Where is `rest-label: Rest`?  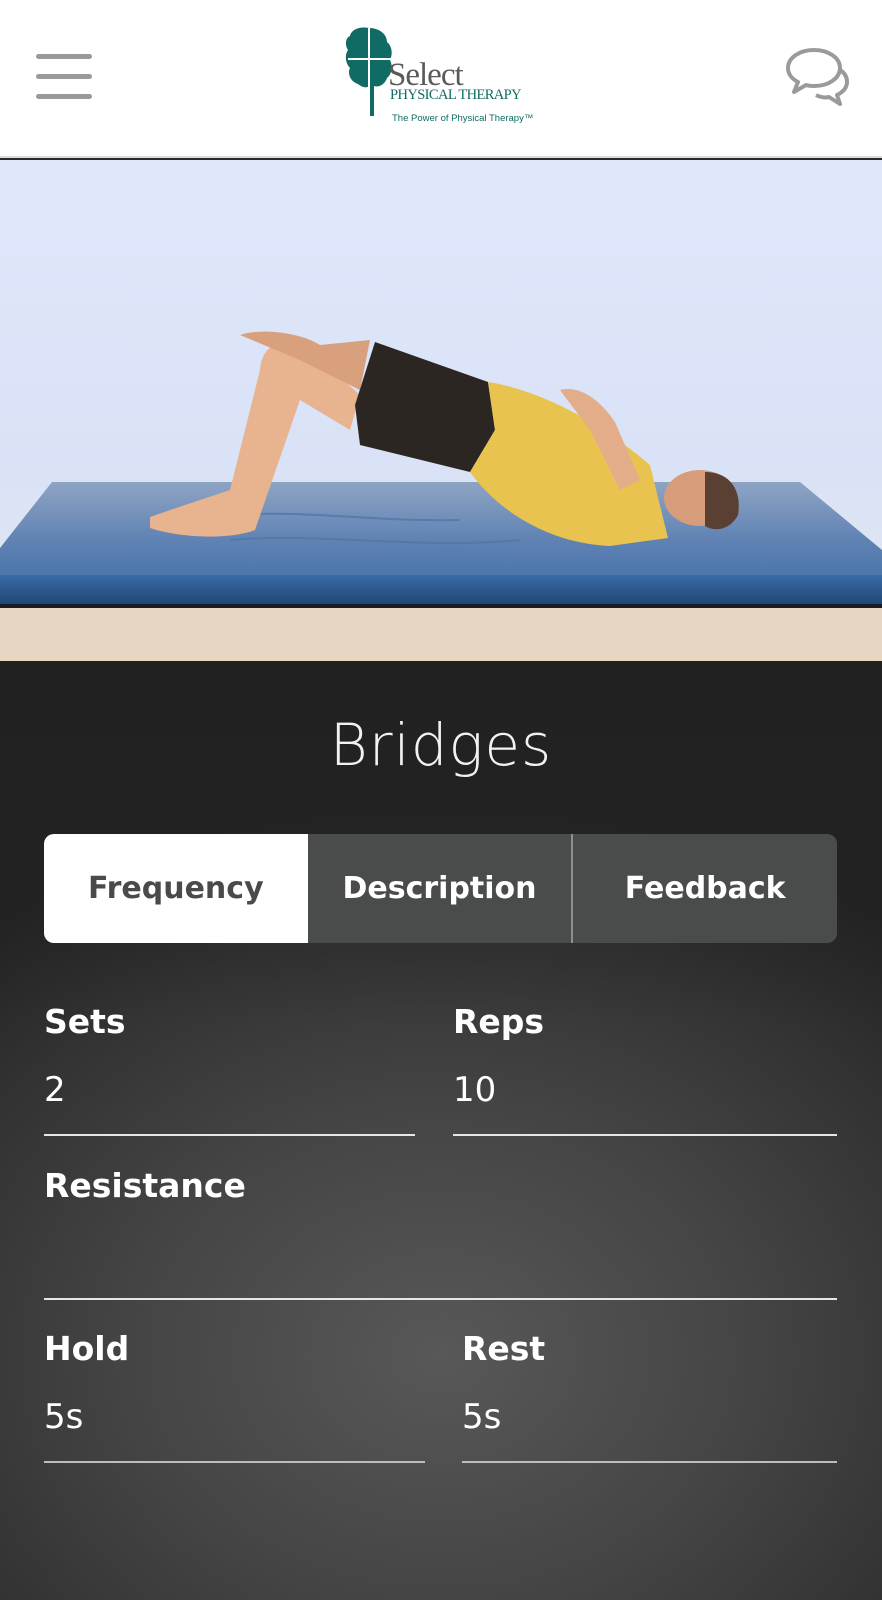 rest-label: Rest is located at coordinates (504, 1348).